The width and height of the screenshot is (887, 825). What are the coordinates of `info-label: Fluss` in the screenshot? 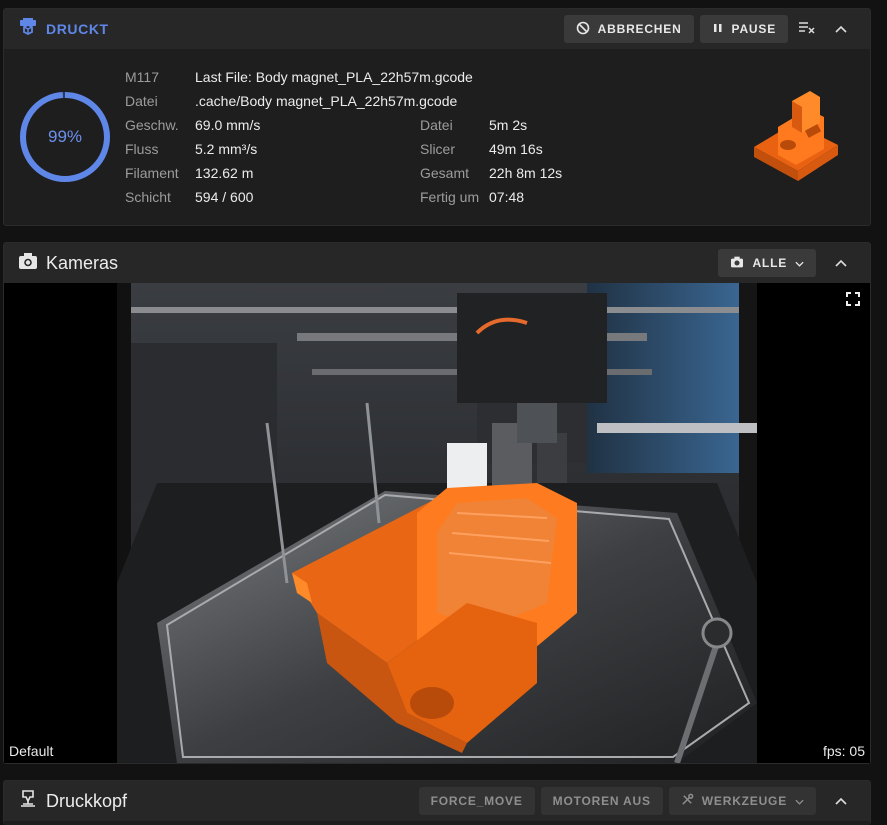 It's located at (142, 149).